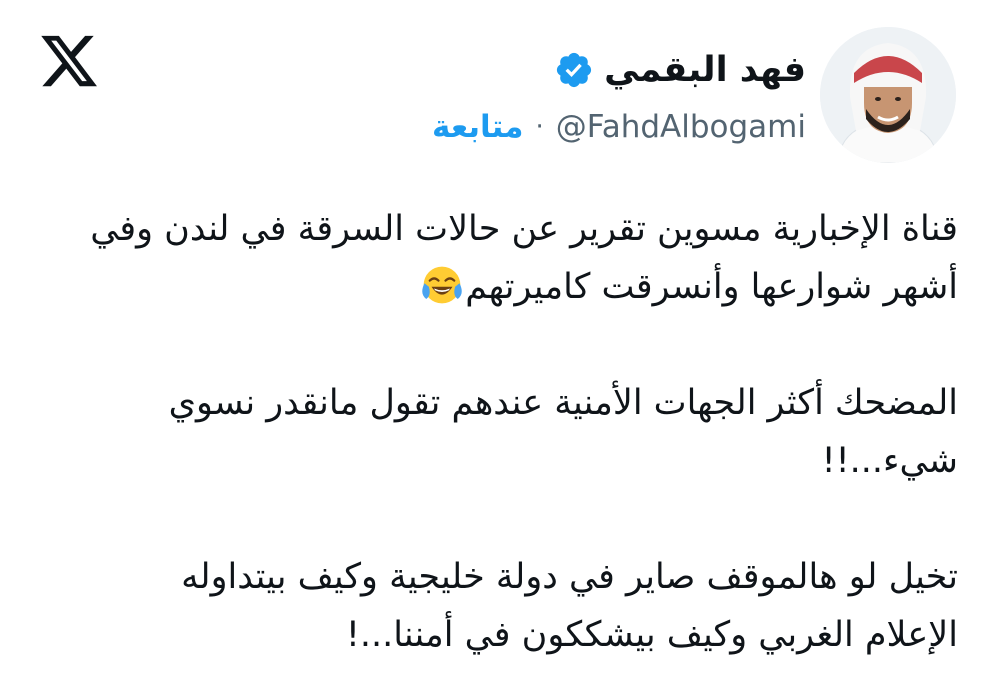  I want to click on face-with-tears-of-joy-icon, so click(442, 285).